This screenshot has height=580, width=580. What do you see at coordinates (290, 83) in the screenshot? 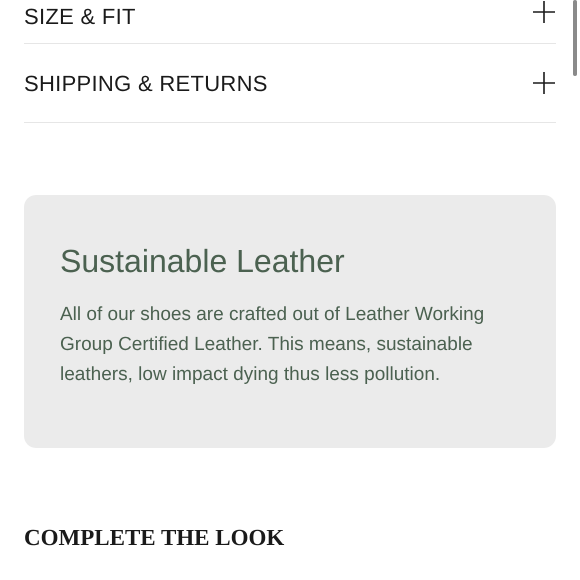
I see `accordion-toggle: SHIPPING & RETURNS` at bounding box center [290, 83].